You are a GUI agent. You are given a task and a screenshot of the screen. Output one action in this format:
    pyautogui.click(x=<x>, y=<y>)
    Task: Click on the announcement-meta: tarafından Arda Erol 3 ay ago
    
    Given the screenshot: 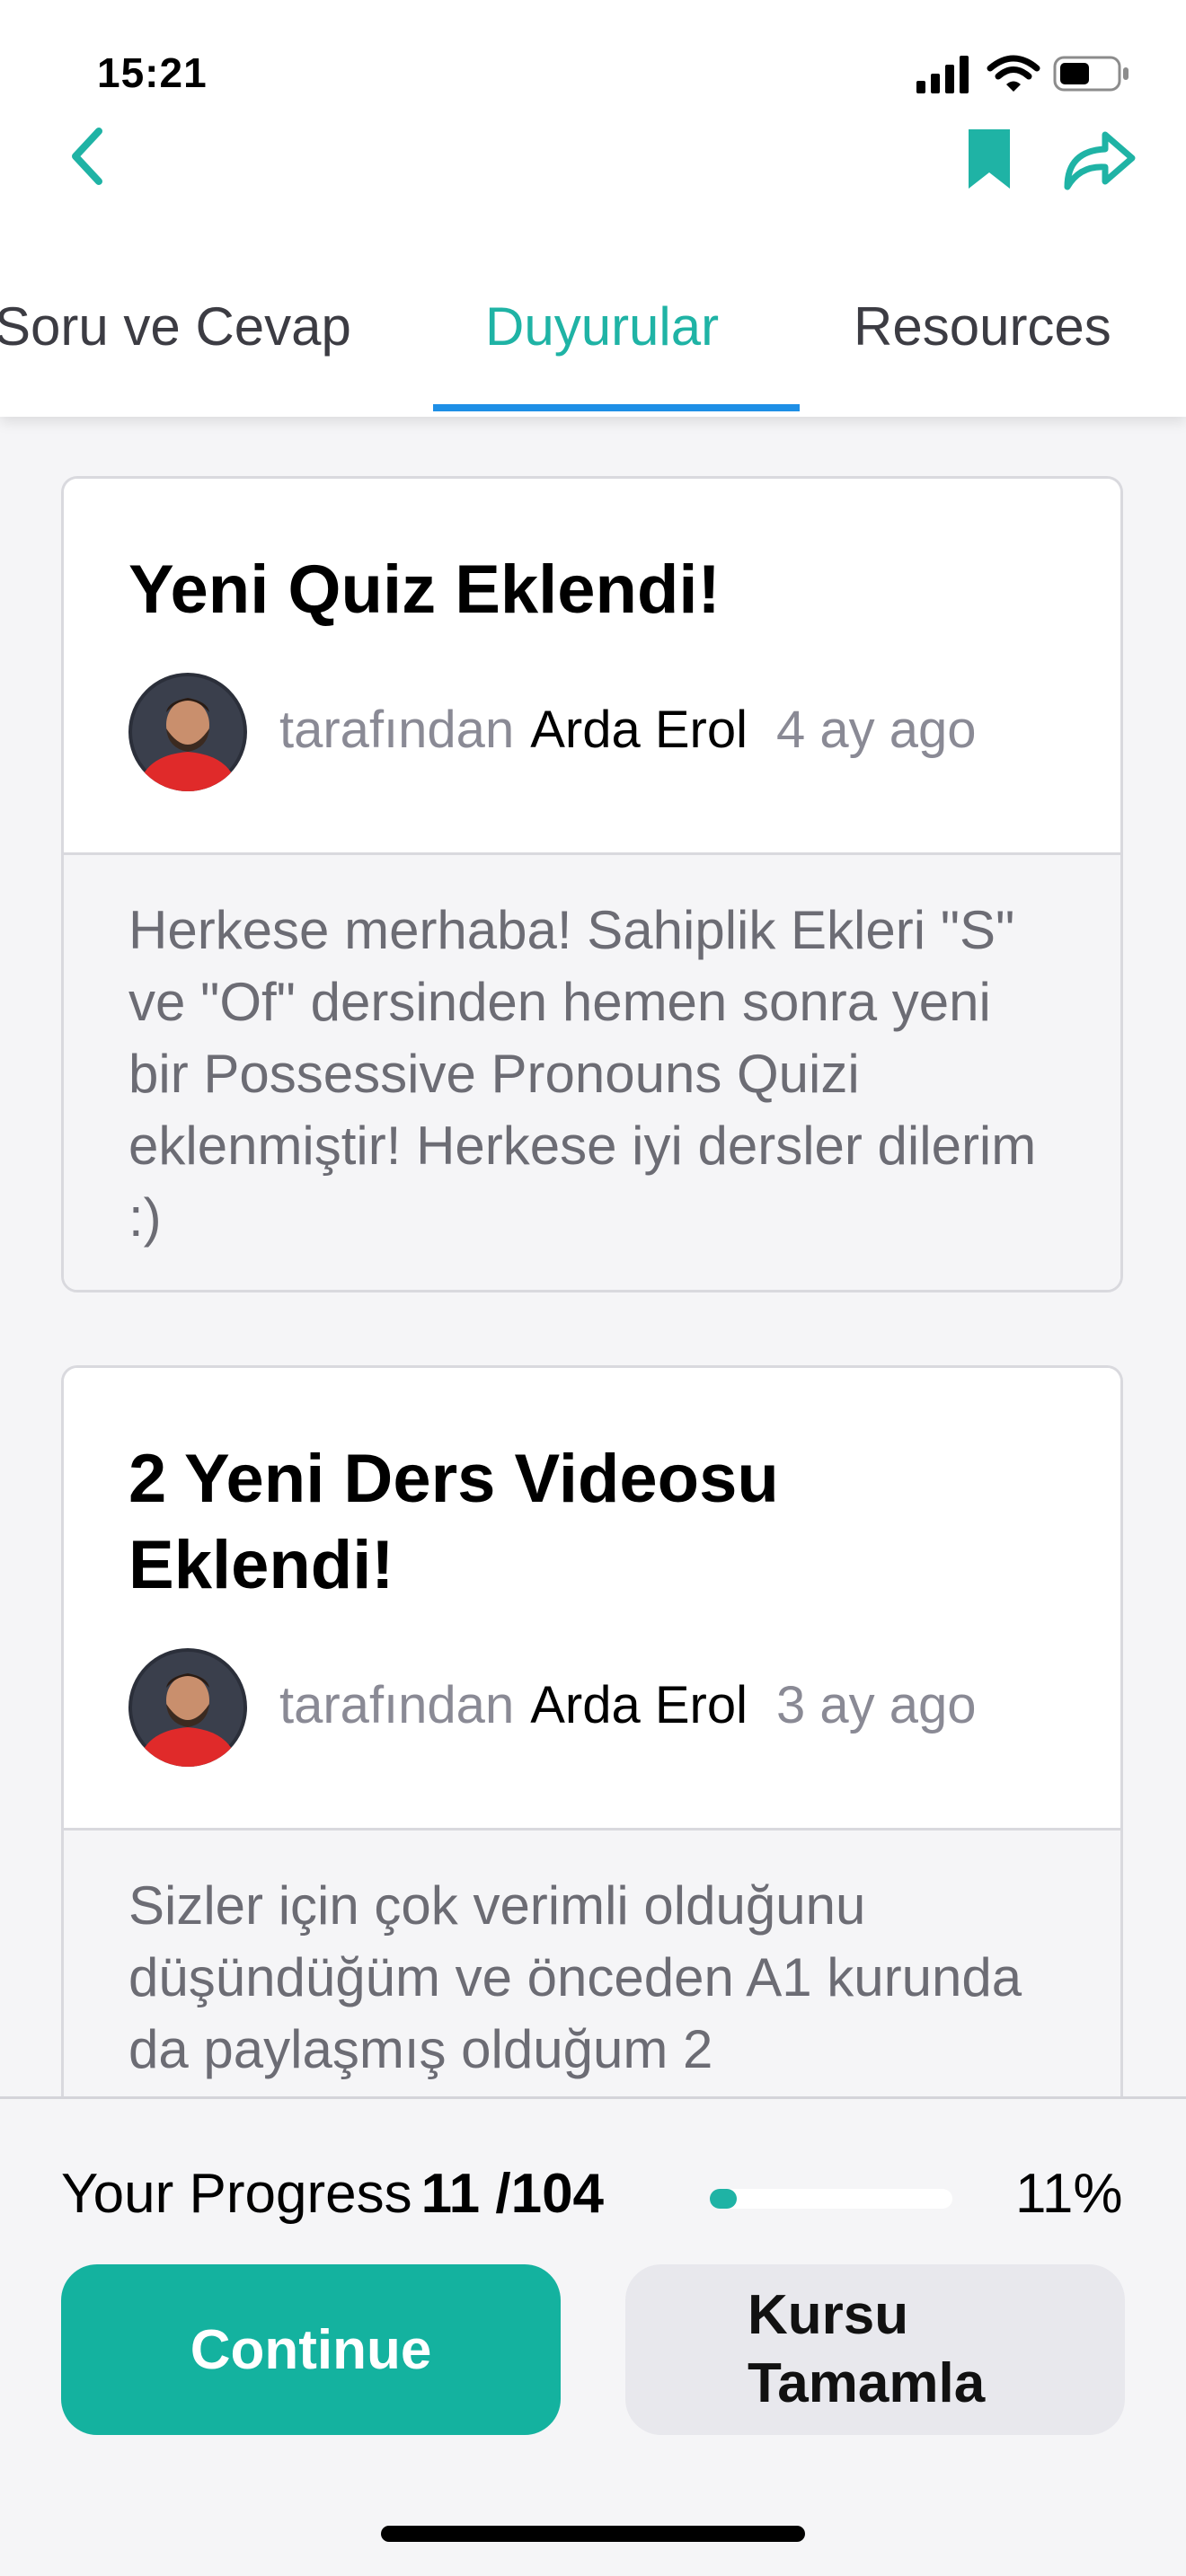 What is the action you would take?
    pyautogui.click(x=592, y=1738)
    